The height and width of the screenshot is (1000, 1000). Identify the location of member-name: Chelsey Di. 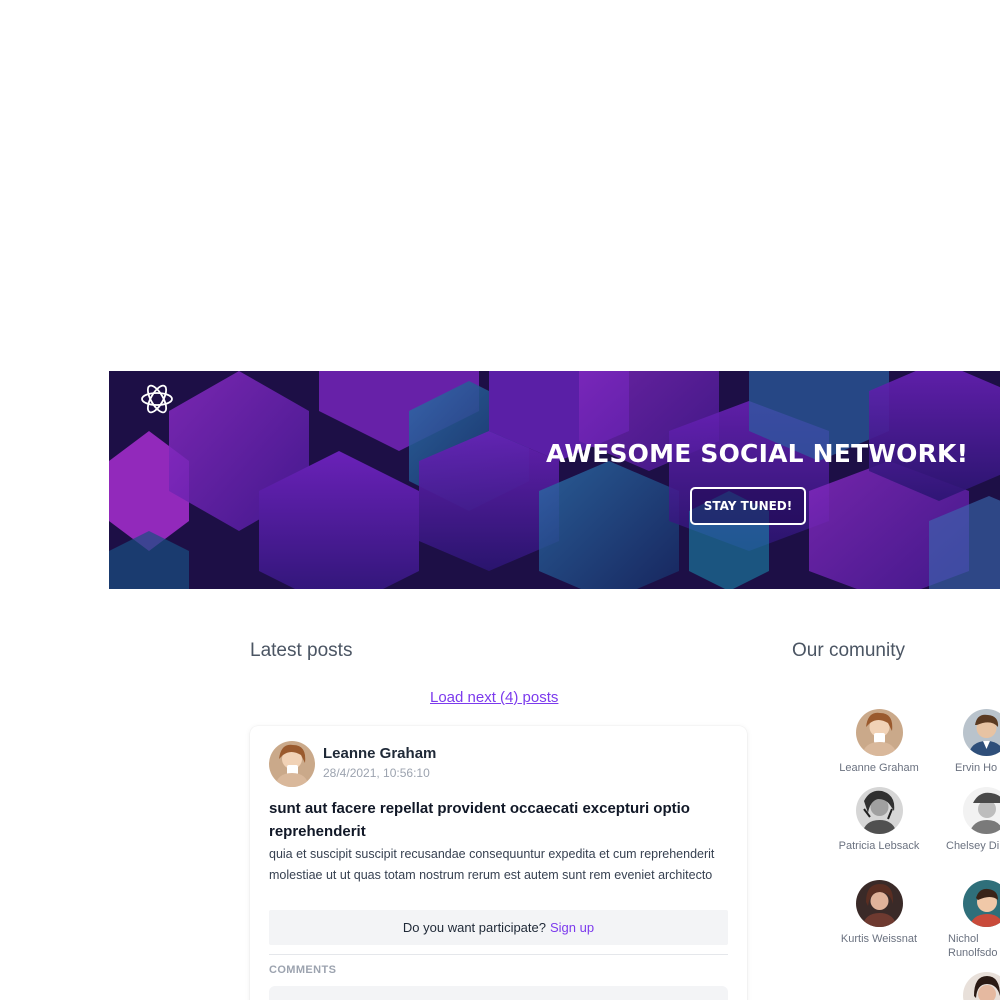
(973, 846).